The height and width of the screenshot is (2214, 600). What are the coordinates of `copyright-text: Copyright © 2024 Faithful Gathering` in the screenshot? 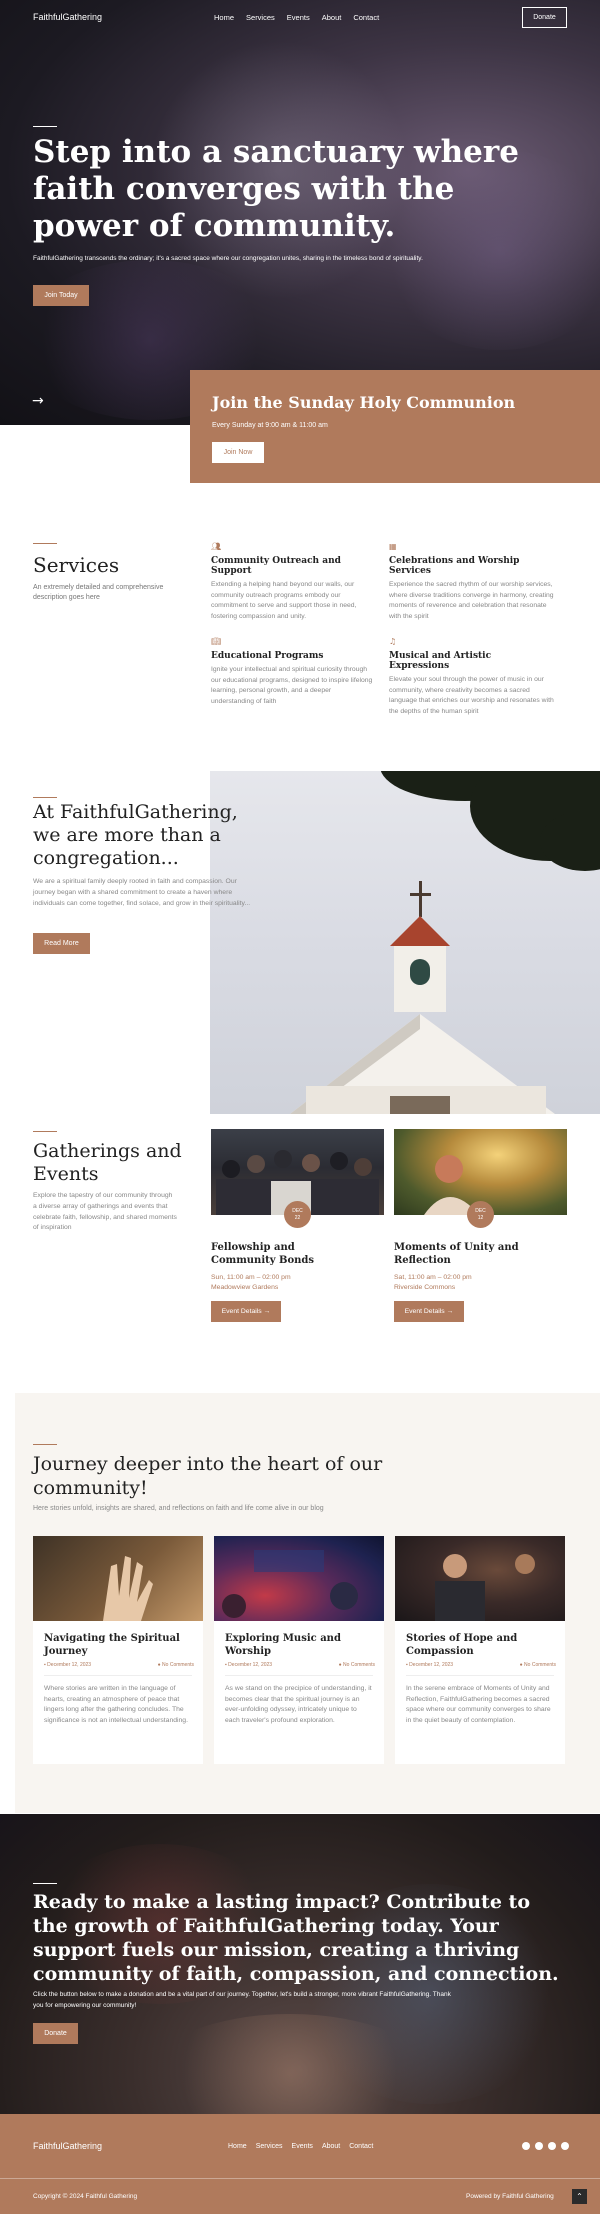 It's located at (85, 2196).